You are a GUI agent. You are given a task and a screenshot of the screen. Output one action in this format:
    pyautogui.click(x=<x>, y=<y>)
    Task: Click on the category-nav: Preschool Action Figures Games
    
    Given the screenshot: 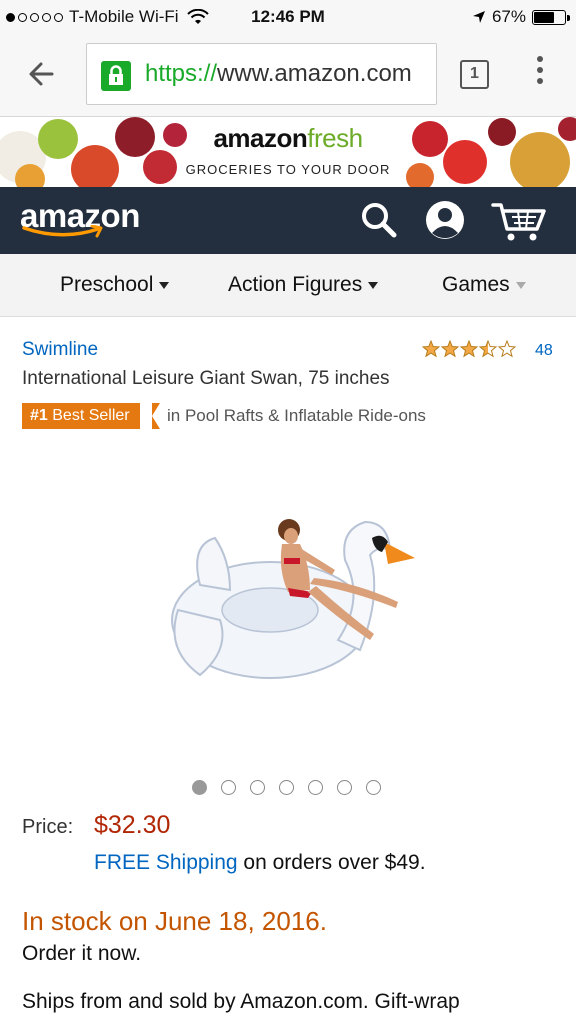 What is the action you would take?
    pyautogui.click(x=288, y=285)
    